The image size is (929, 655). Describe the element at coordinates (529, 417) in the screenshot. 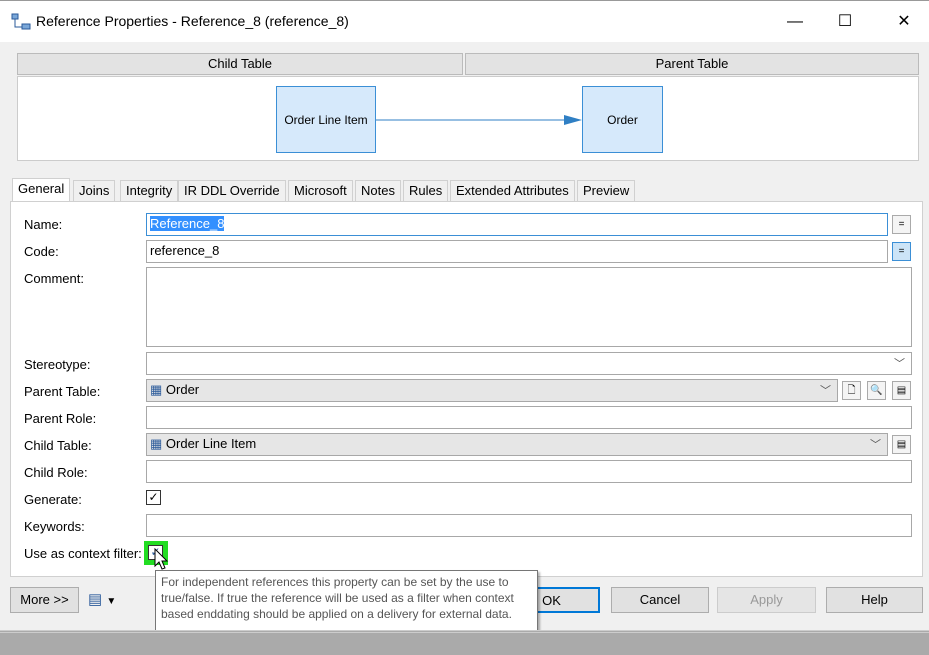

I see `parent-role-input` at that location.